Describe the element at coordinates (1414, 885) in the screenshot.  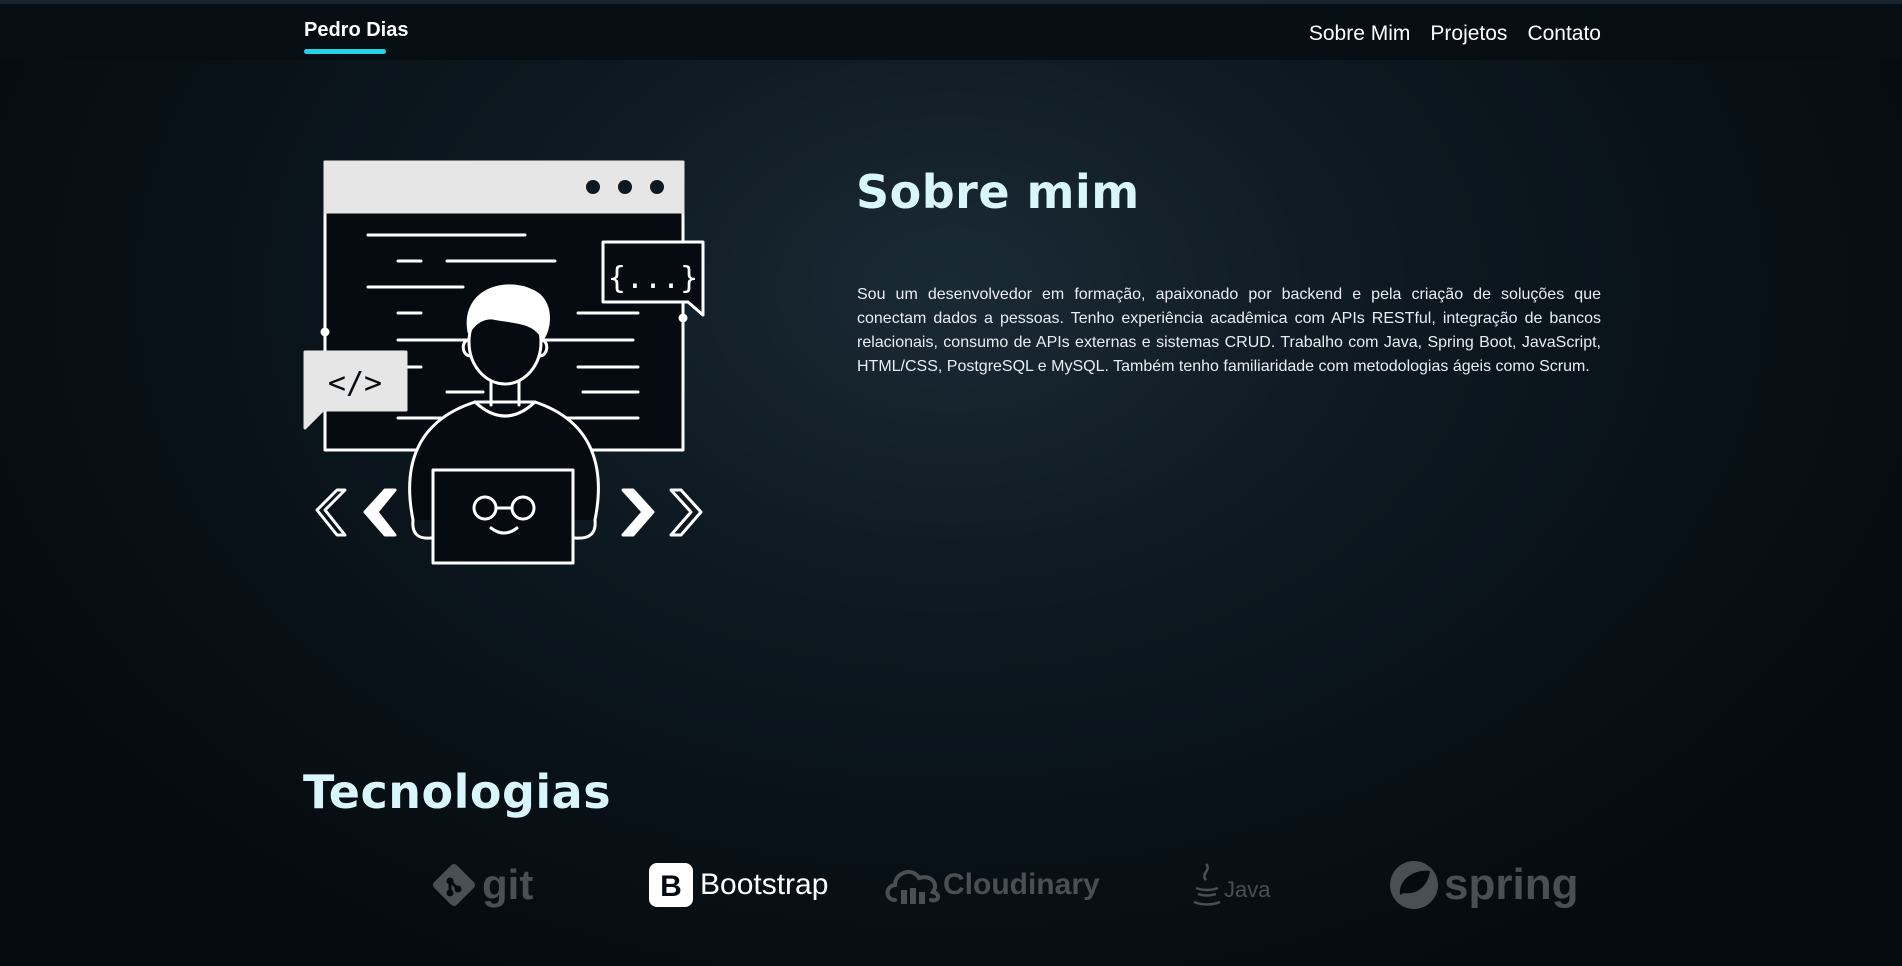
I see `spring-icon` at that location.